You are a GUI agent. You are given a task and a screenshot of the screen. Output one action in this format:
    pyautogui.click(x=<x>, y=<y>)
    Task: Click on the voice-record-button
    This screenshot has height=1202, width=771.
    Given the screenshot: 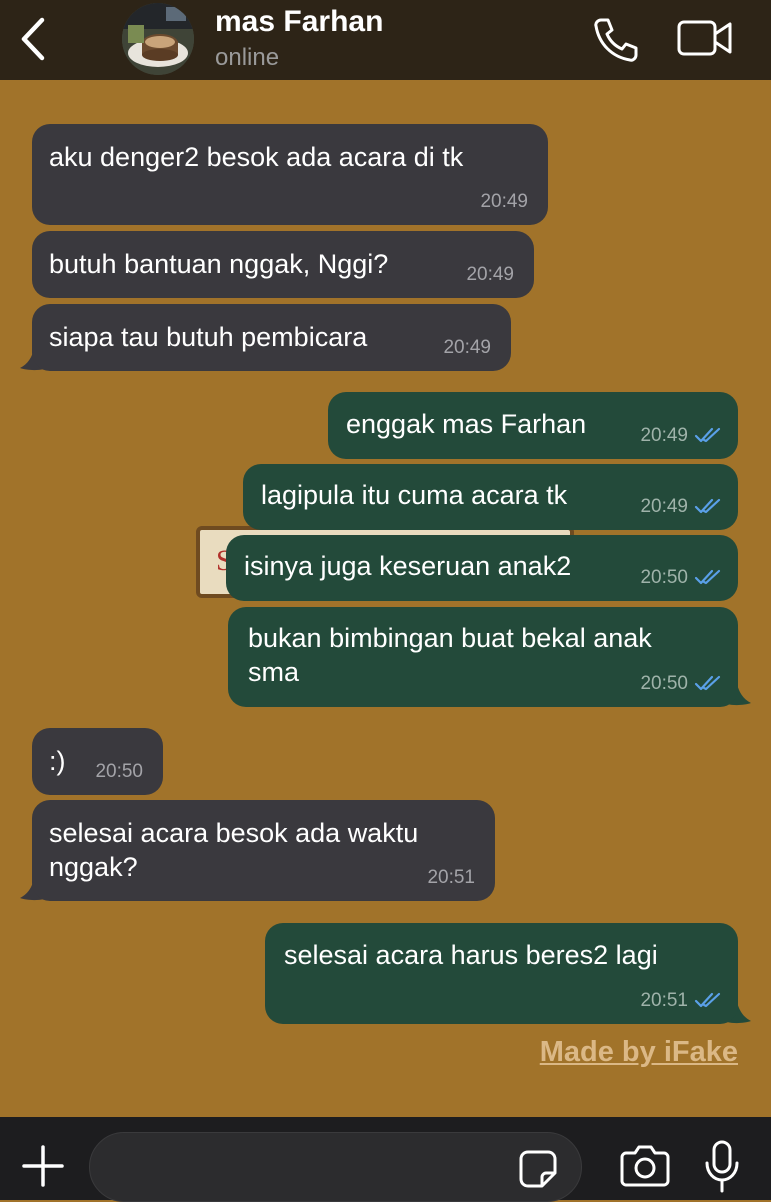 What is the action you would take?
    pyautogui.click(x=722, y=1167)
    